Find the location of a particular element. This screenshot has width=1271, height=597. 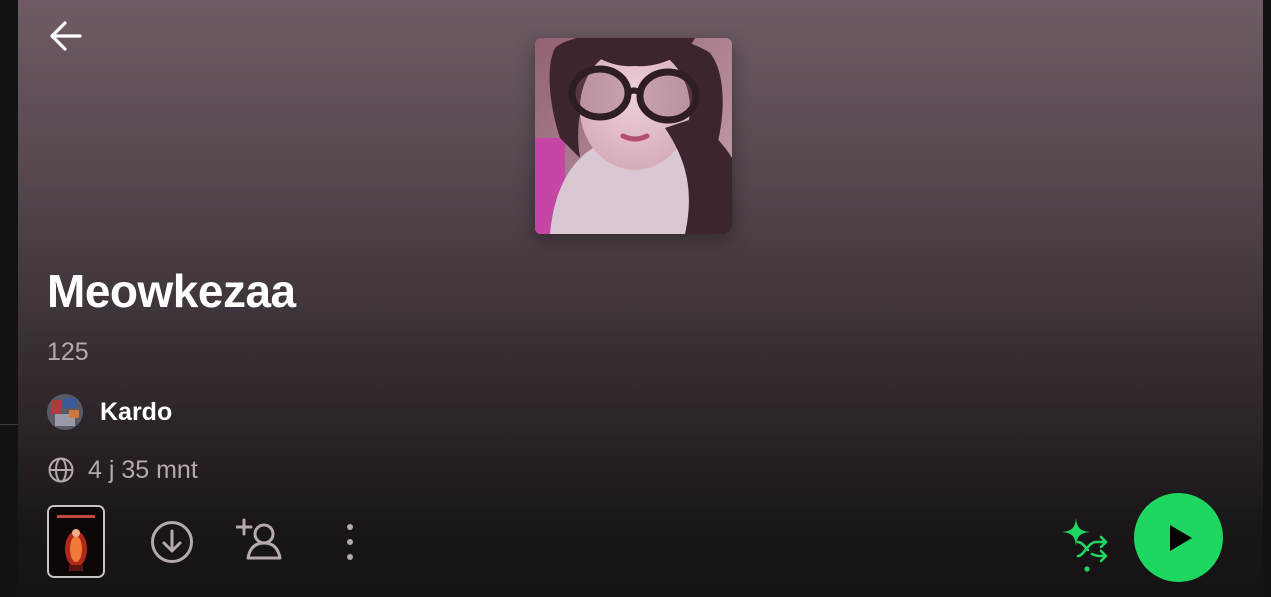

playlist-description: 125 is located at coordinates (68, 352).